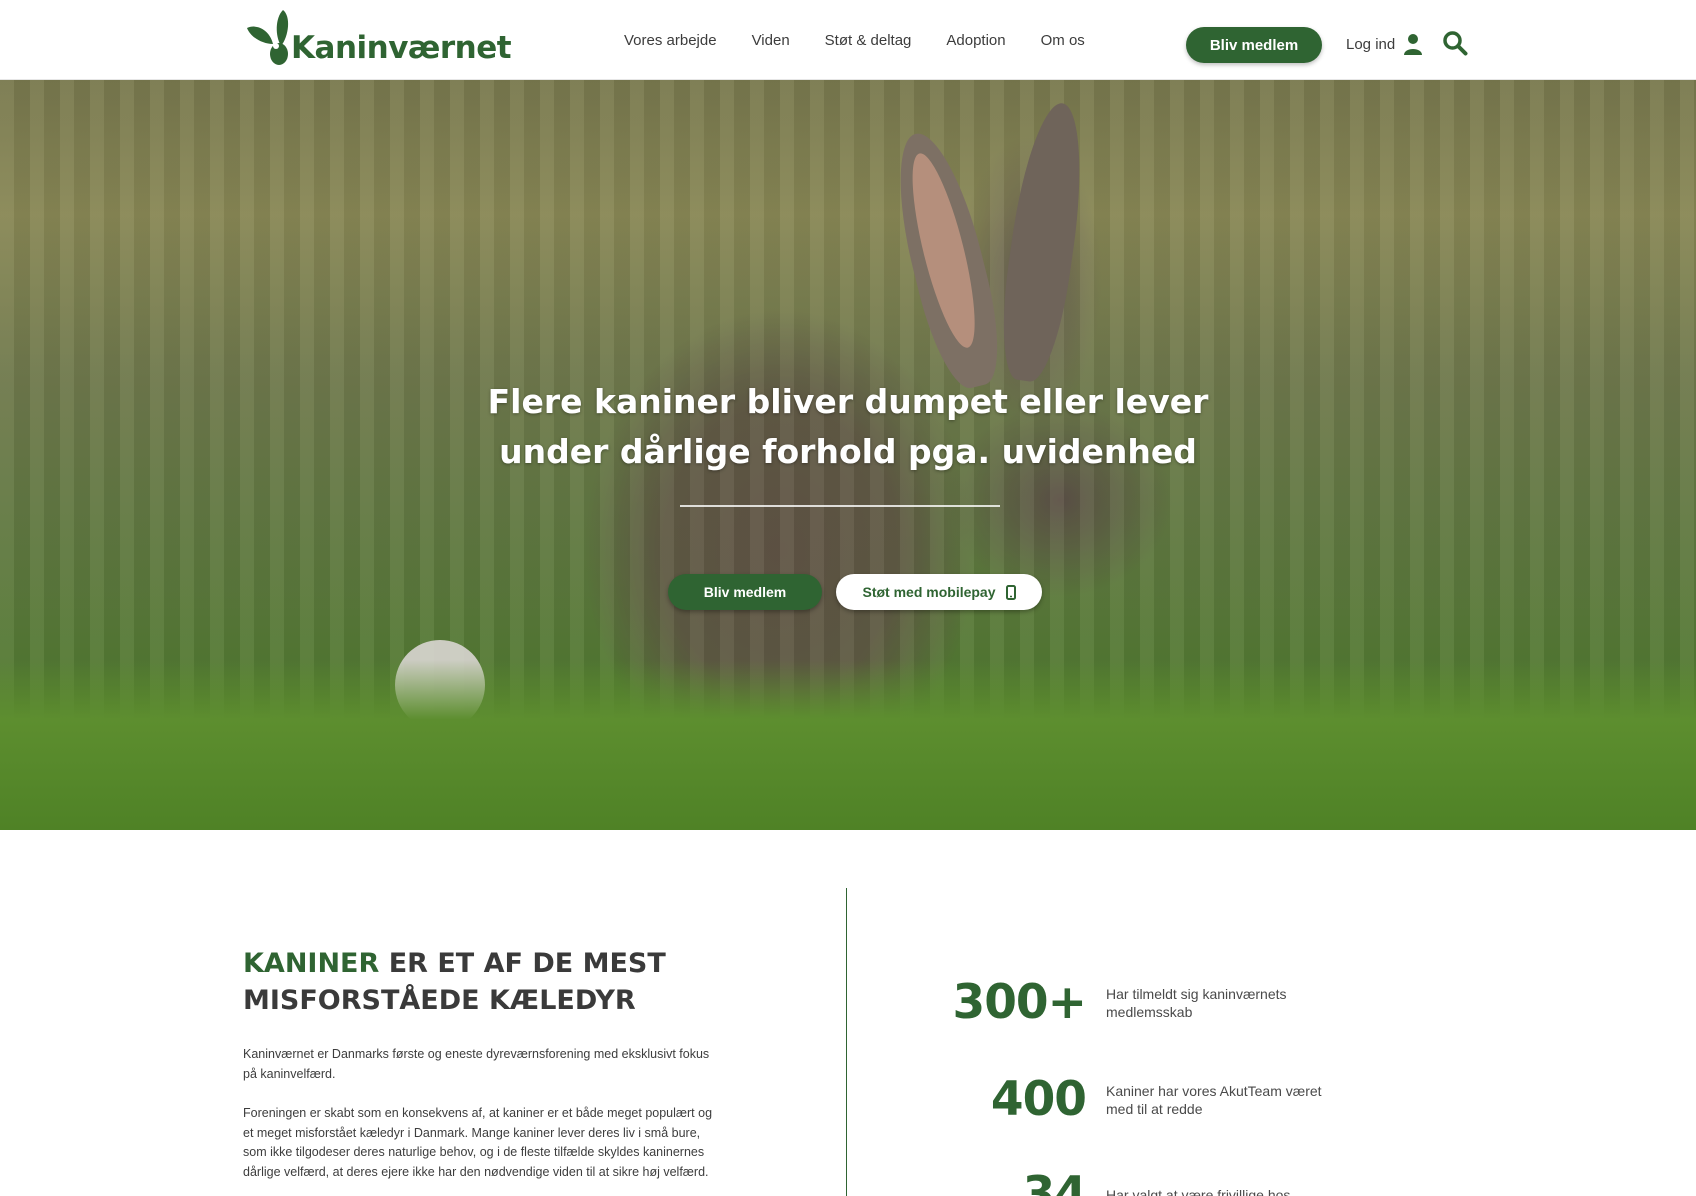  What do you see at coordinates (975, 40) in the screenshot?
I see `nav-item-adoption: Adoption` at bounding box center [975, 40].